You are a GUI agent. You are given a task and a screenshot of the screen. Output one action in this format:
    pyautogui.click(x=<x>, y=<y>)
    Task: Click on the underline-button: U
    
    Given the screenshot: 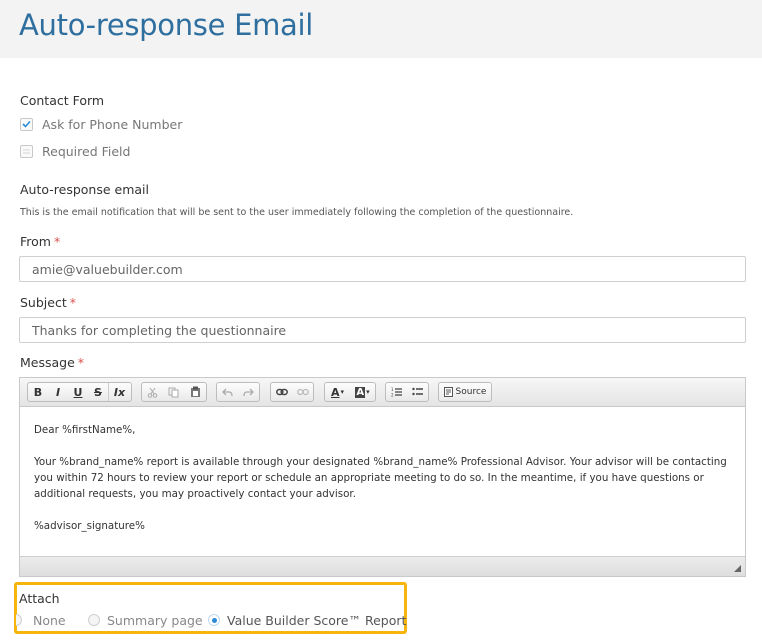 What is the action you would take?
    pyautogui.click(x=78, y=392)
    